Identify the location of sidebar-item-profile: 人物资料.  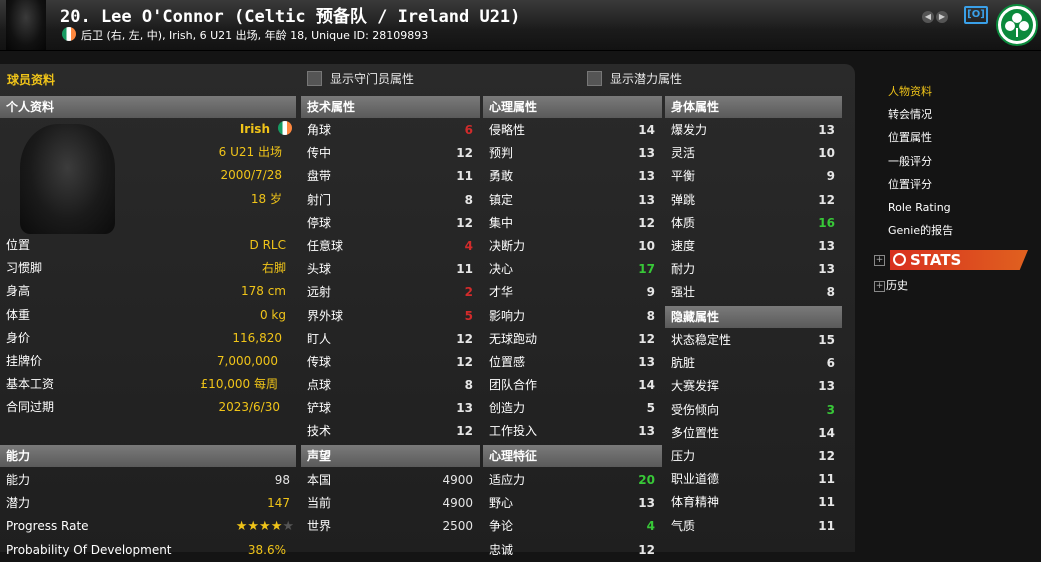
(954, 91).